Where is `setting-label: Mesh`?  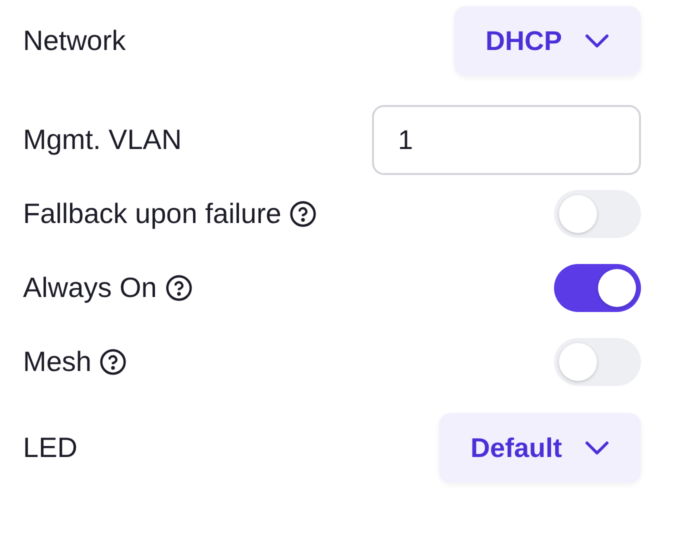 setting-label: Mesh is located at coordinates (57, 362).